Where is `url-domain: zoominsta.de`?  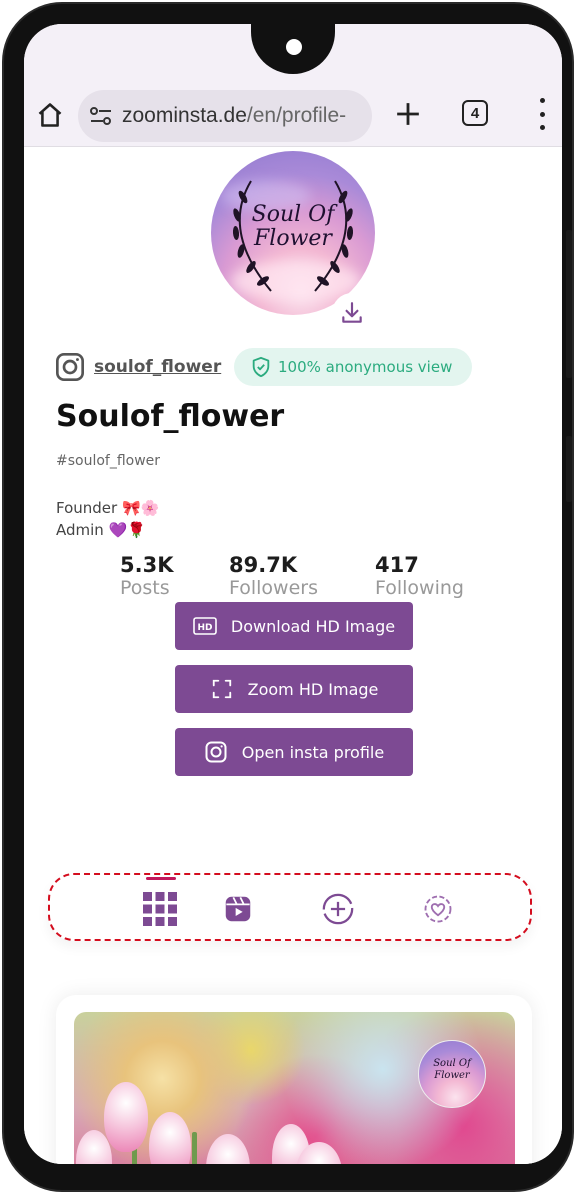 url-domain: zoominsta.de is located at coordinates (184, 115).